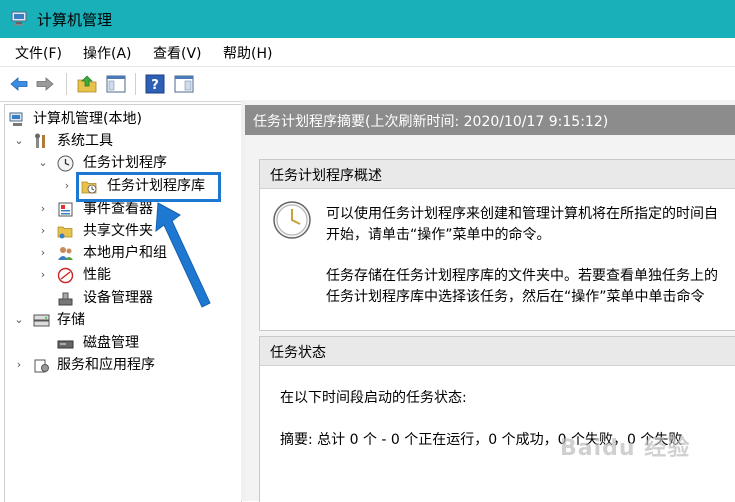 This screenshot has height=502, width=735. What do you see at coordinates (125, 163) in the screenshot?
I see `tree-label: 任务计划程序` at bounding box center [125, 163].